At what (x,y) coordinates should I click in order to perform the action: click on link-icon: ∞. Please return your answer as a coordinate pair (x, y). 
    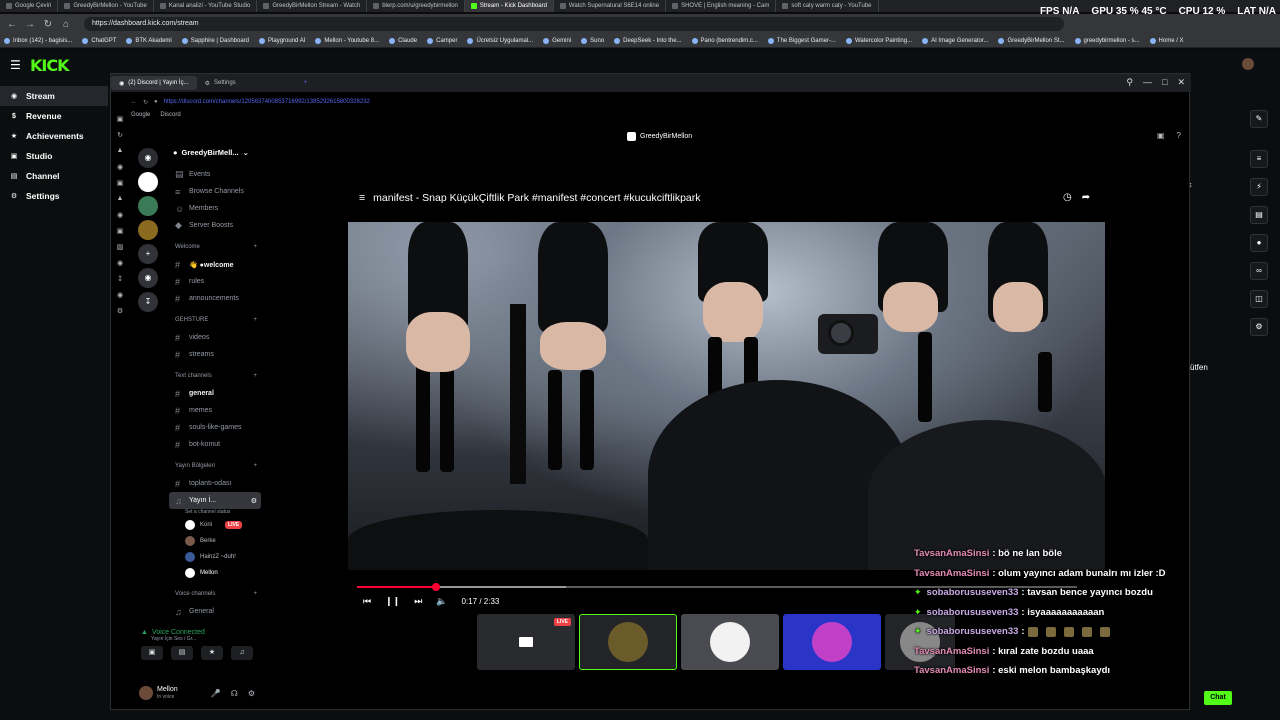
    Looking at the image, I should click on (1259, 271).